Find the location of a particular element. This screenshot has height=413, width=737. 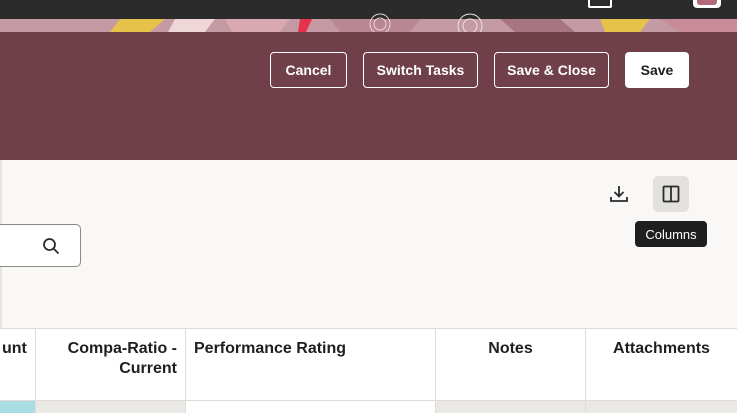

columns-icon is located at coordinates (671, 194).